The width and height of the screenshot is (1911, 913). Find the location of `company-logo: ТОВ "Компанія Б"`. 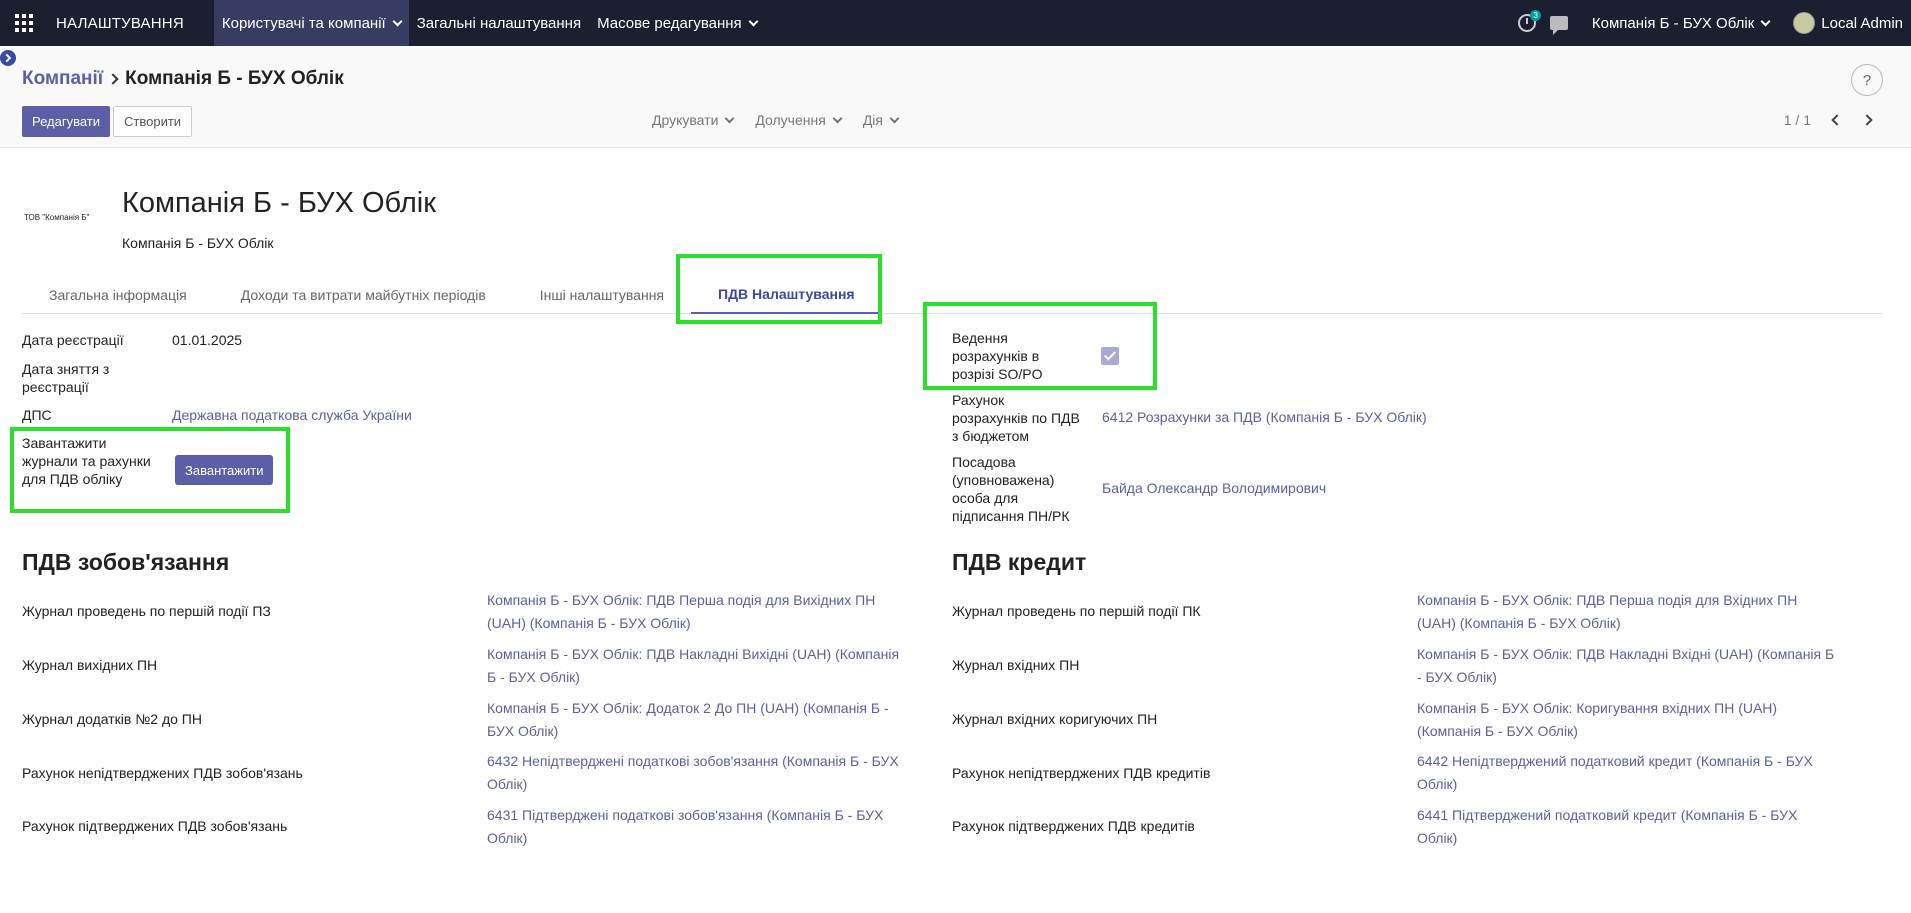

company-logo: ТОВ "Компанія Б" is located at coordinates (63, 226).